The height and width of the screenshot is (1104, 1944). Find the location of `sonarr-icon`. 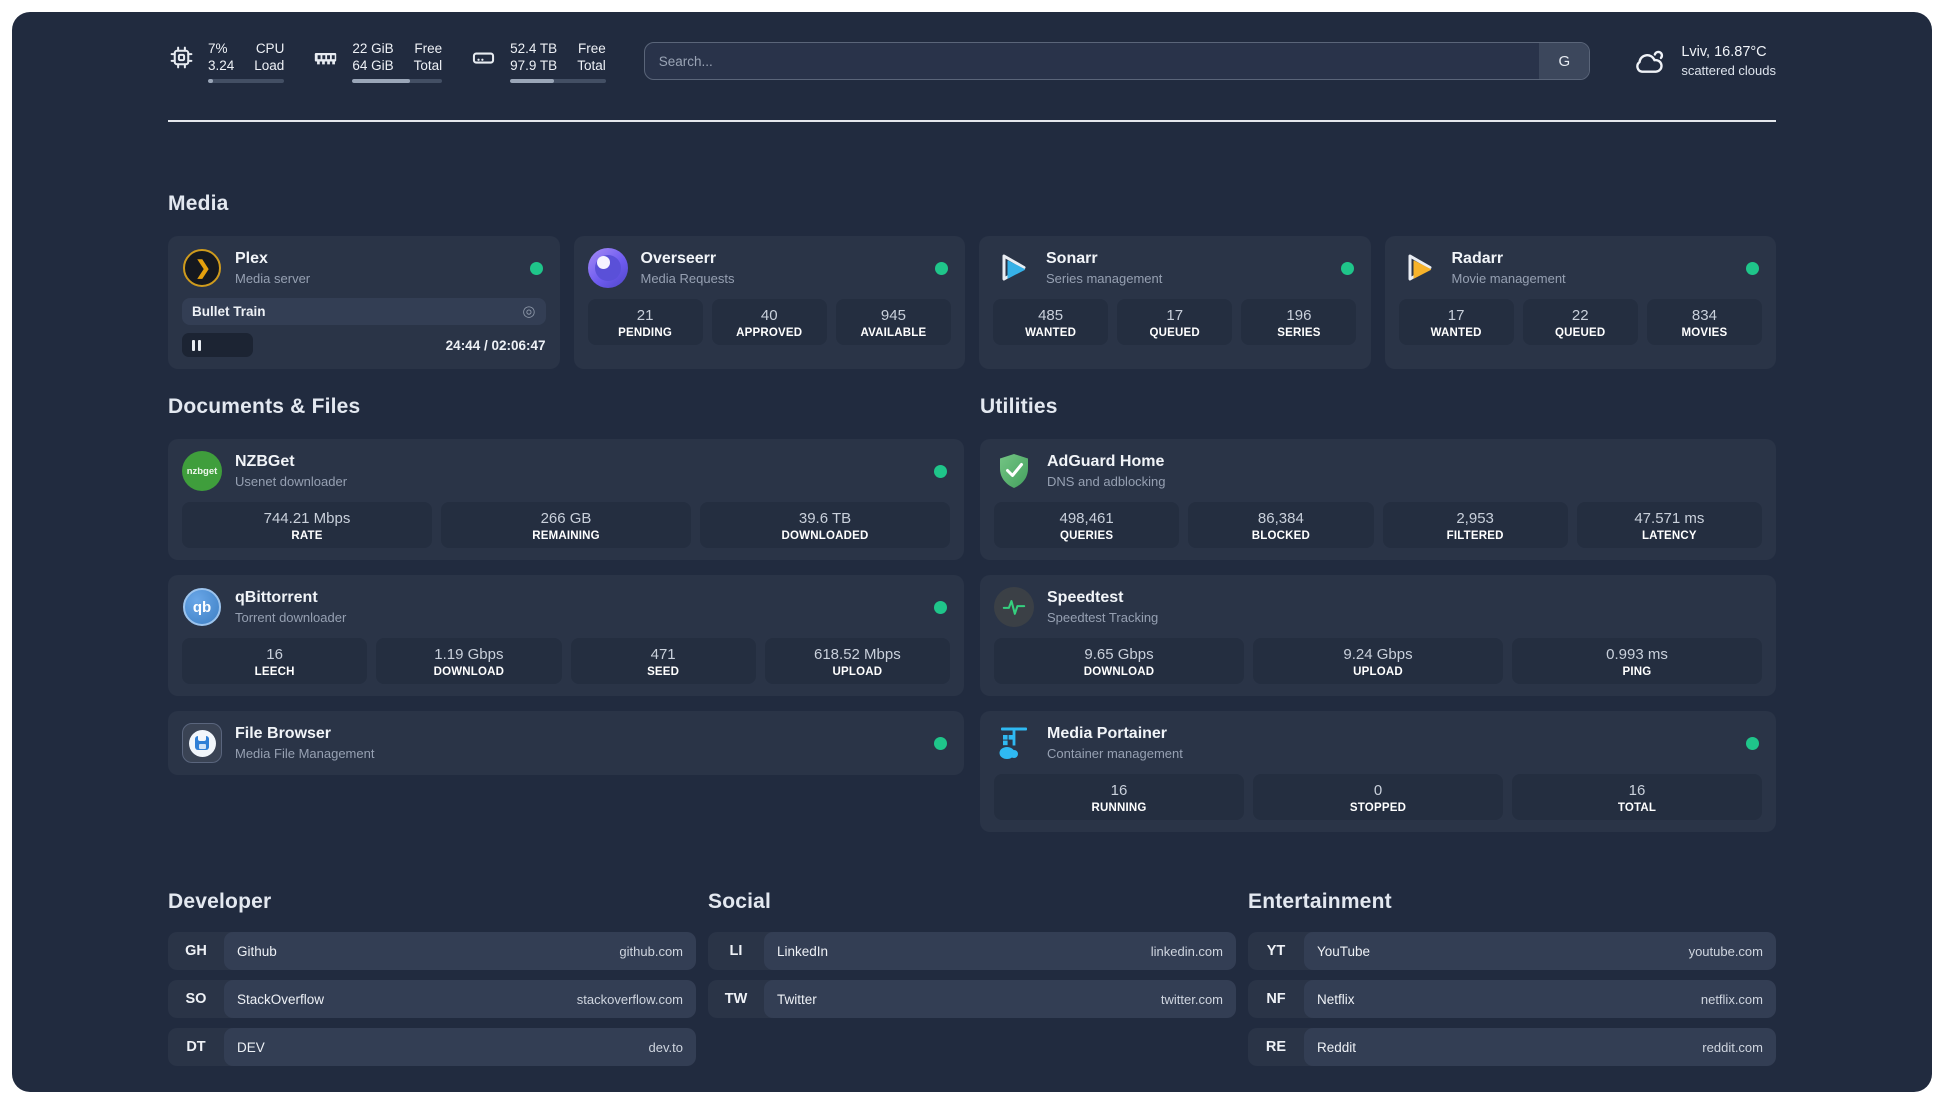

sonarr-icon is located at coordinates (1013, 268).